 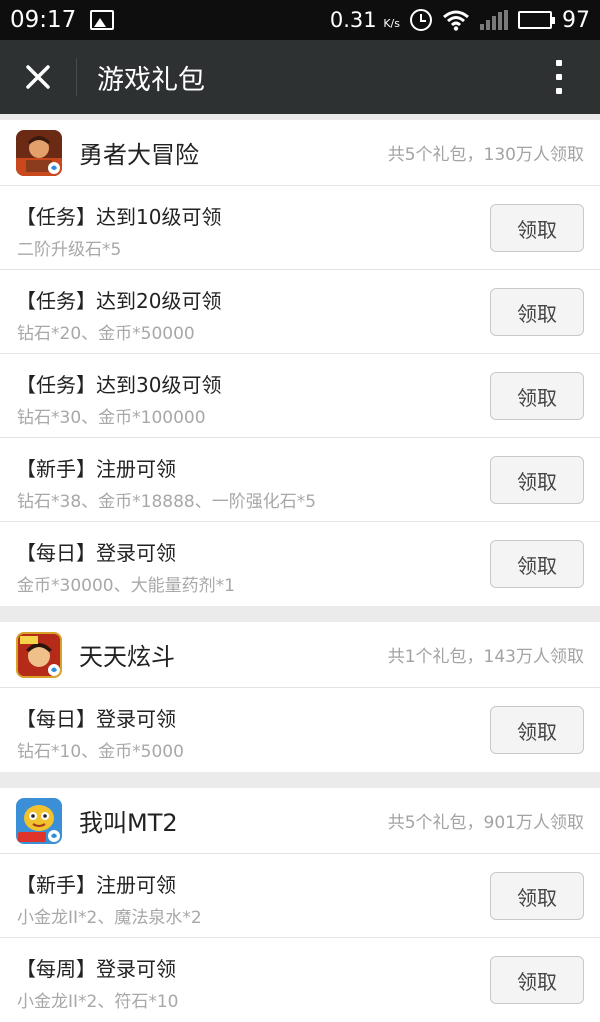 I want to click on gift-description: 钻石*10、金币*5000, so click(x=100, y=752).